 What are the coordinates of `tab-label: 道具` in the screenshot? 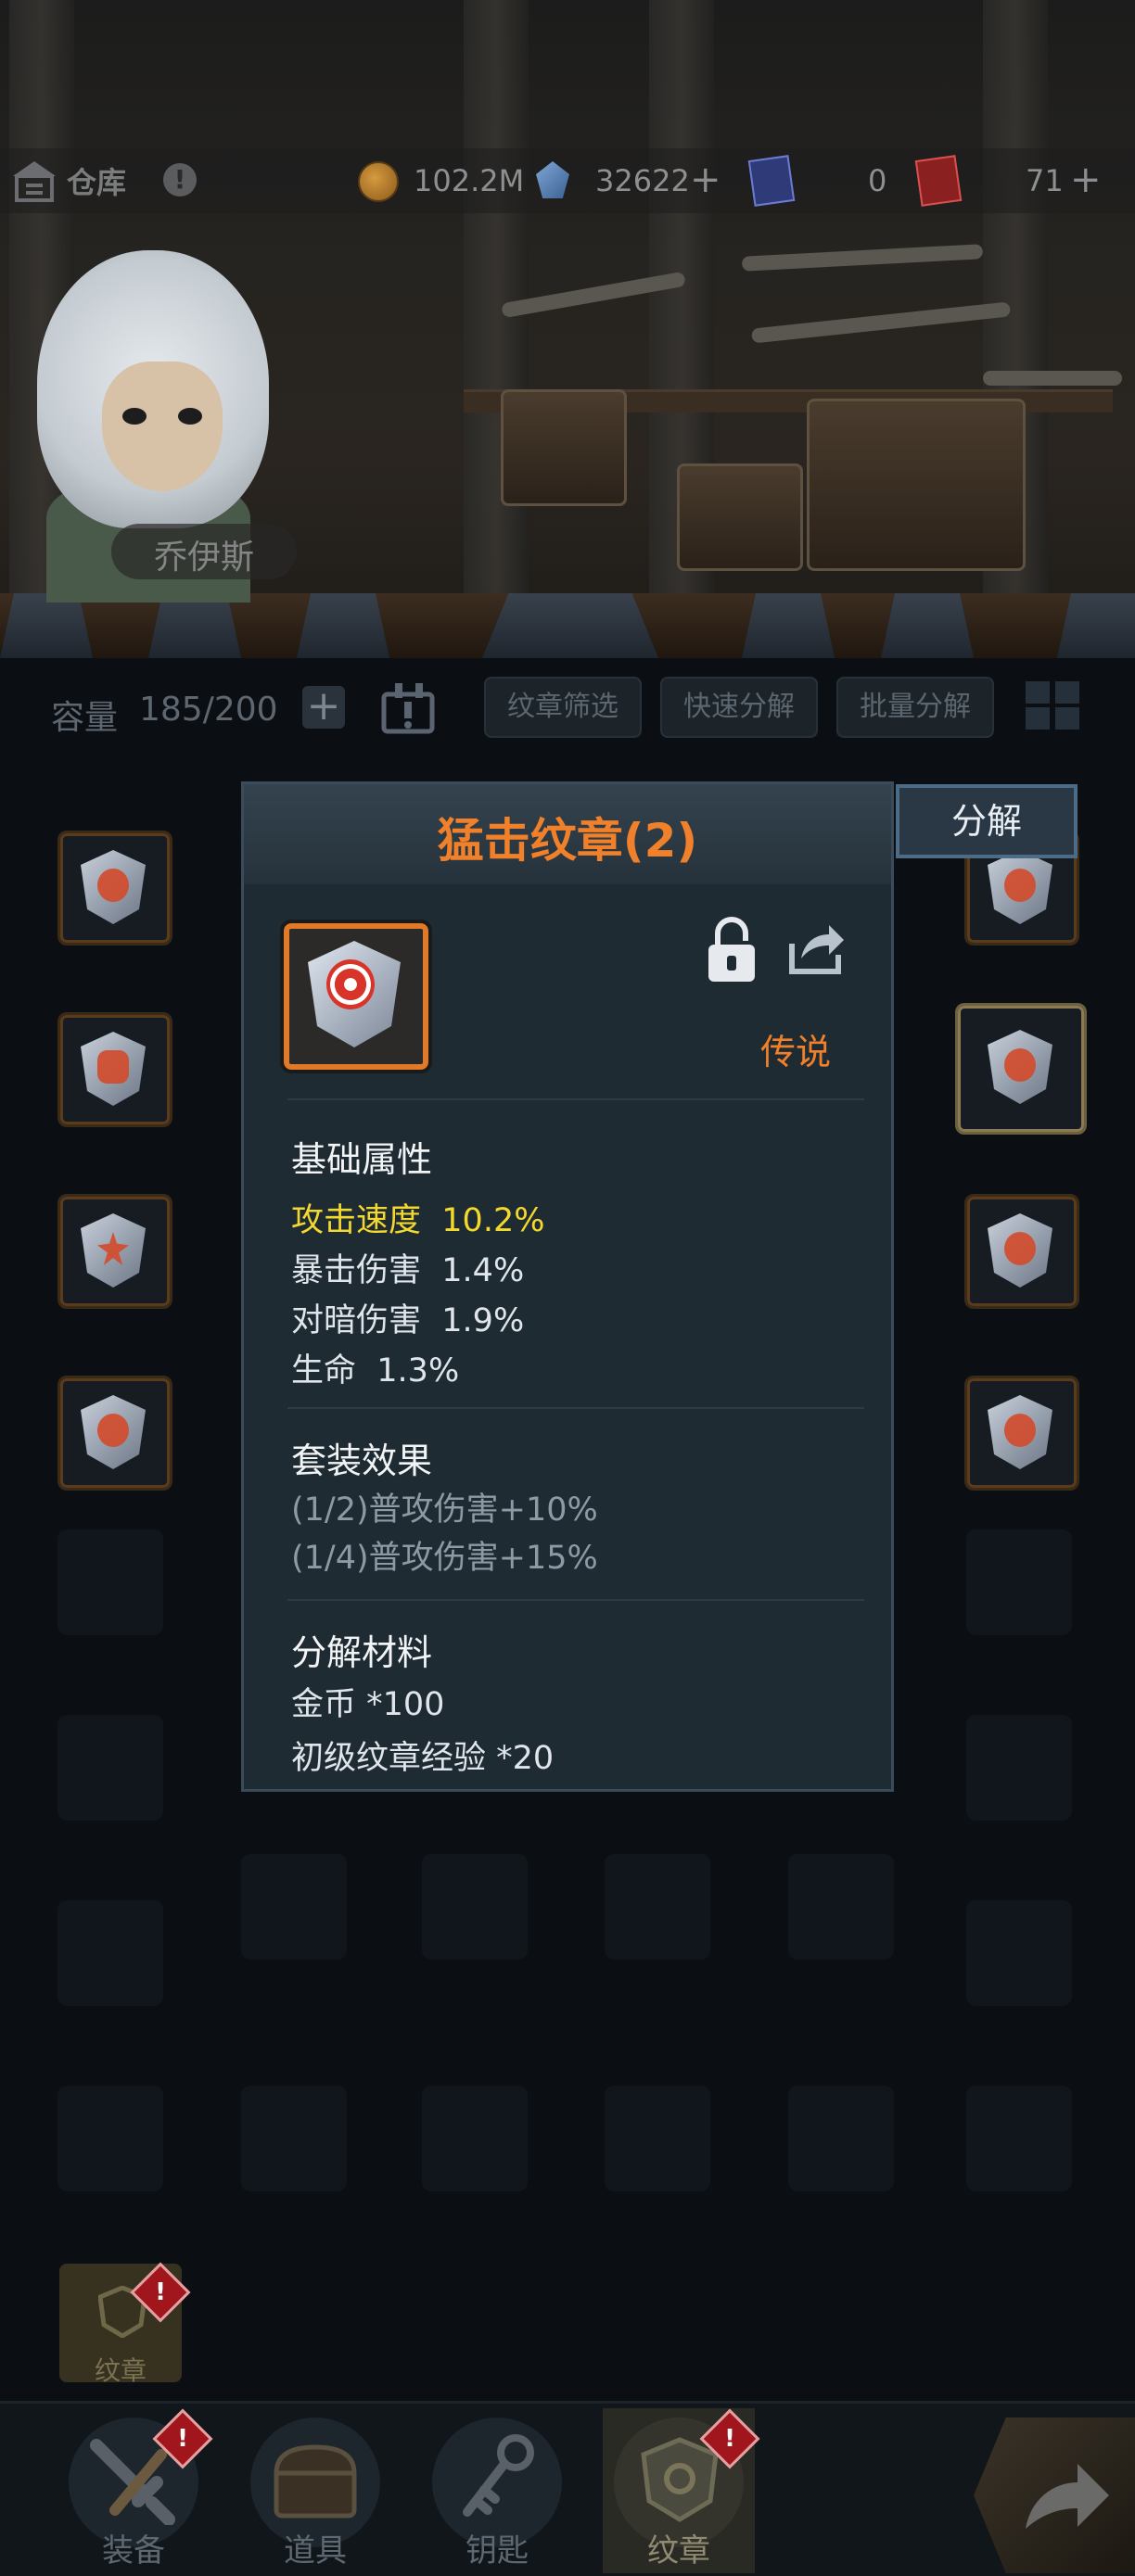 It's located at (315, 2551).